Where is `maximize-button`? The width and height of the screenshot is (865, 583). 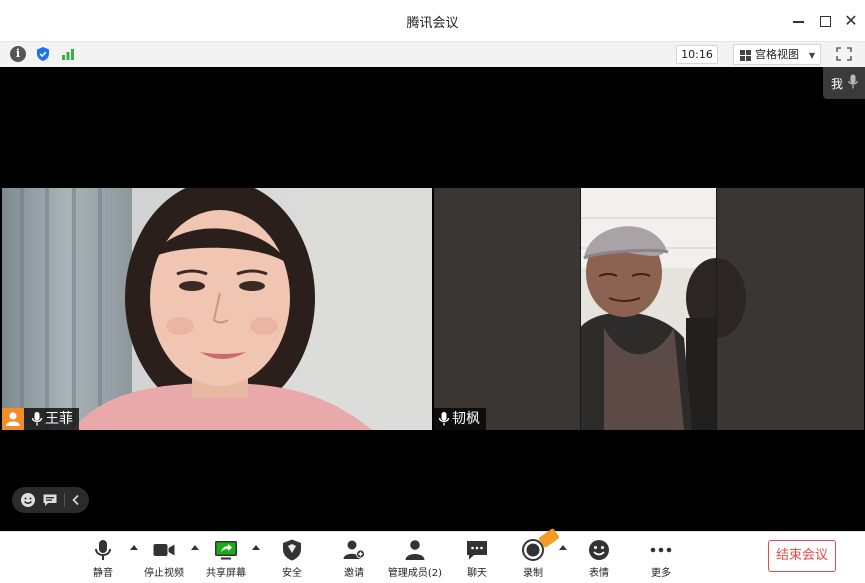
maximize-button is located at coordinates (825, 21).